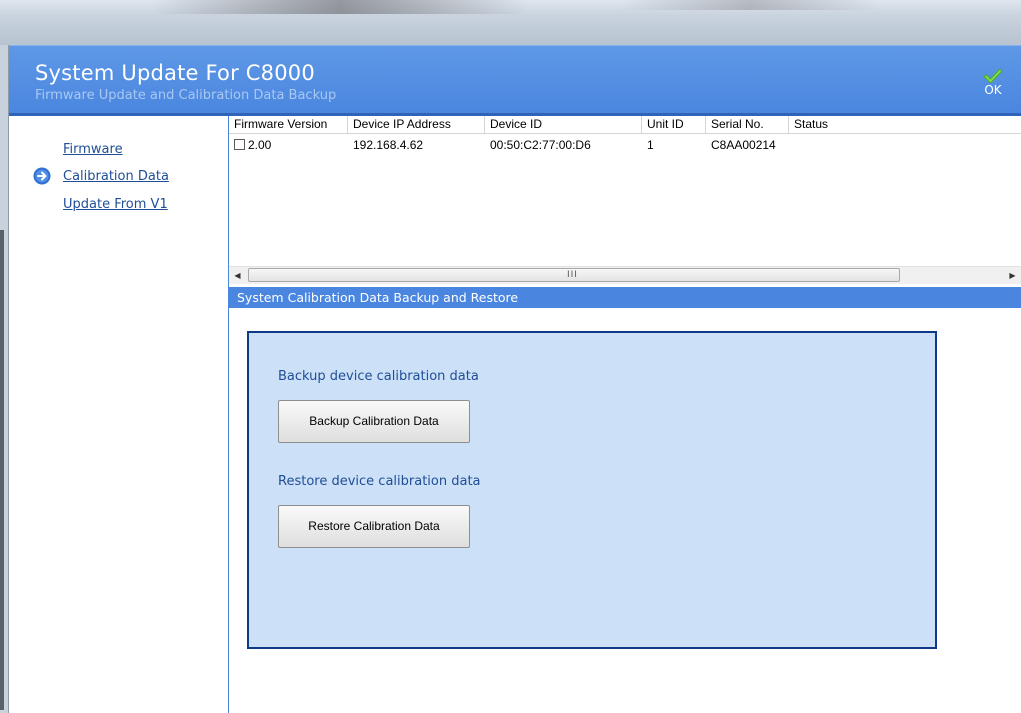  What do you see at coordinates (288, 124) in the screenshot?
I see `column-header-firmware-version: Firmware Version` at bounding box center [288, 124].